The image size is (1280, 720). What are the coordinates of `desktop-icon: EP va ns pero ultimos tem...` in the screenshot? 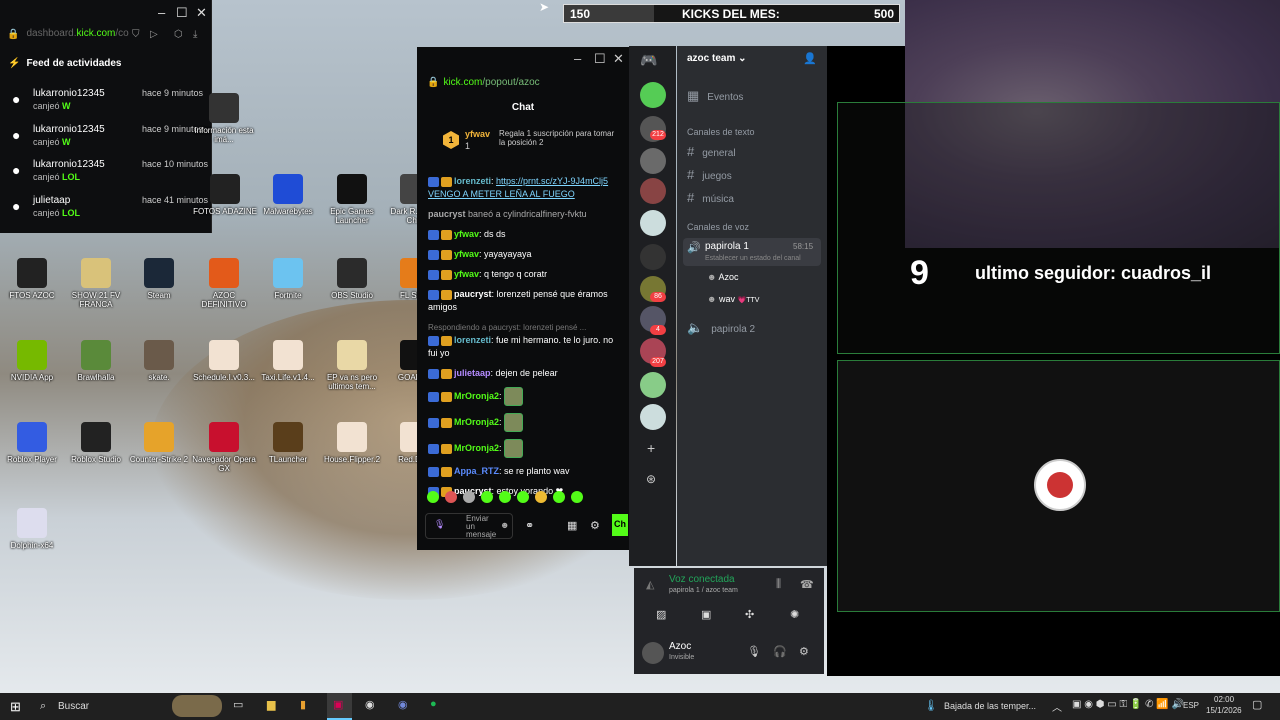 It's located at (352, 365).